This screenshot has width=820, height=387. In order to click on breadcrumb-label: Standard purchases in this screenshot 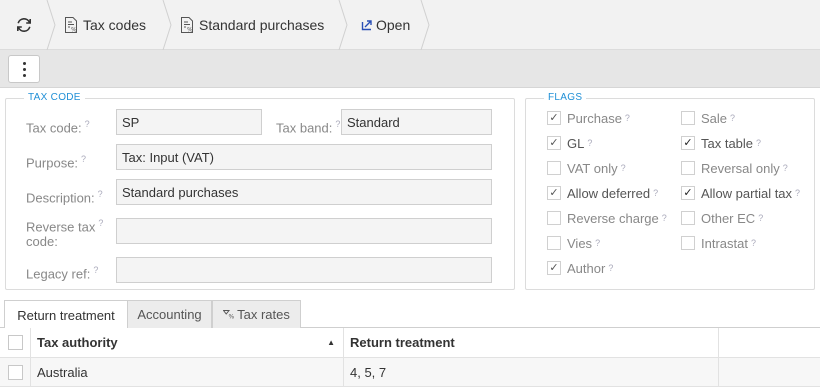, I will do `click(262, 25)`.